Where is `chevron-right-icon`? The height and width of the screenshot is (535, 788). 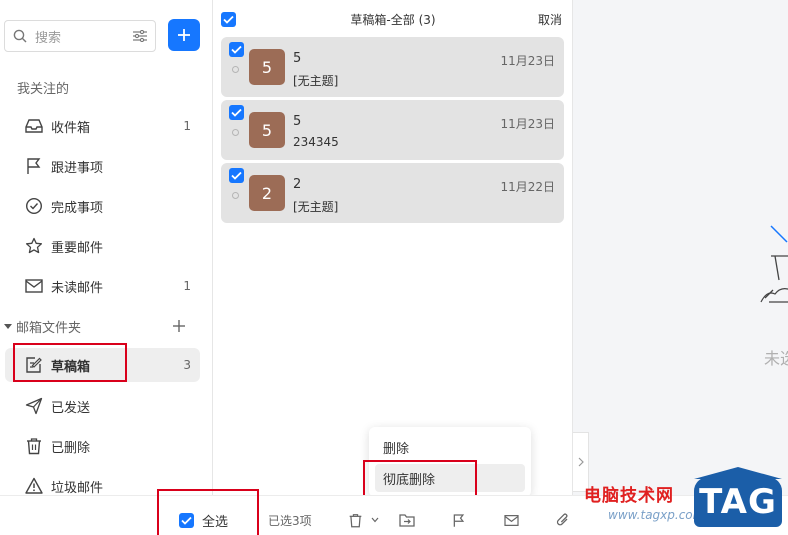
chevron-right-icon is located at coordinates (581, 462).